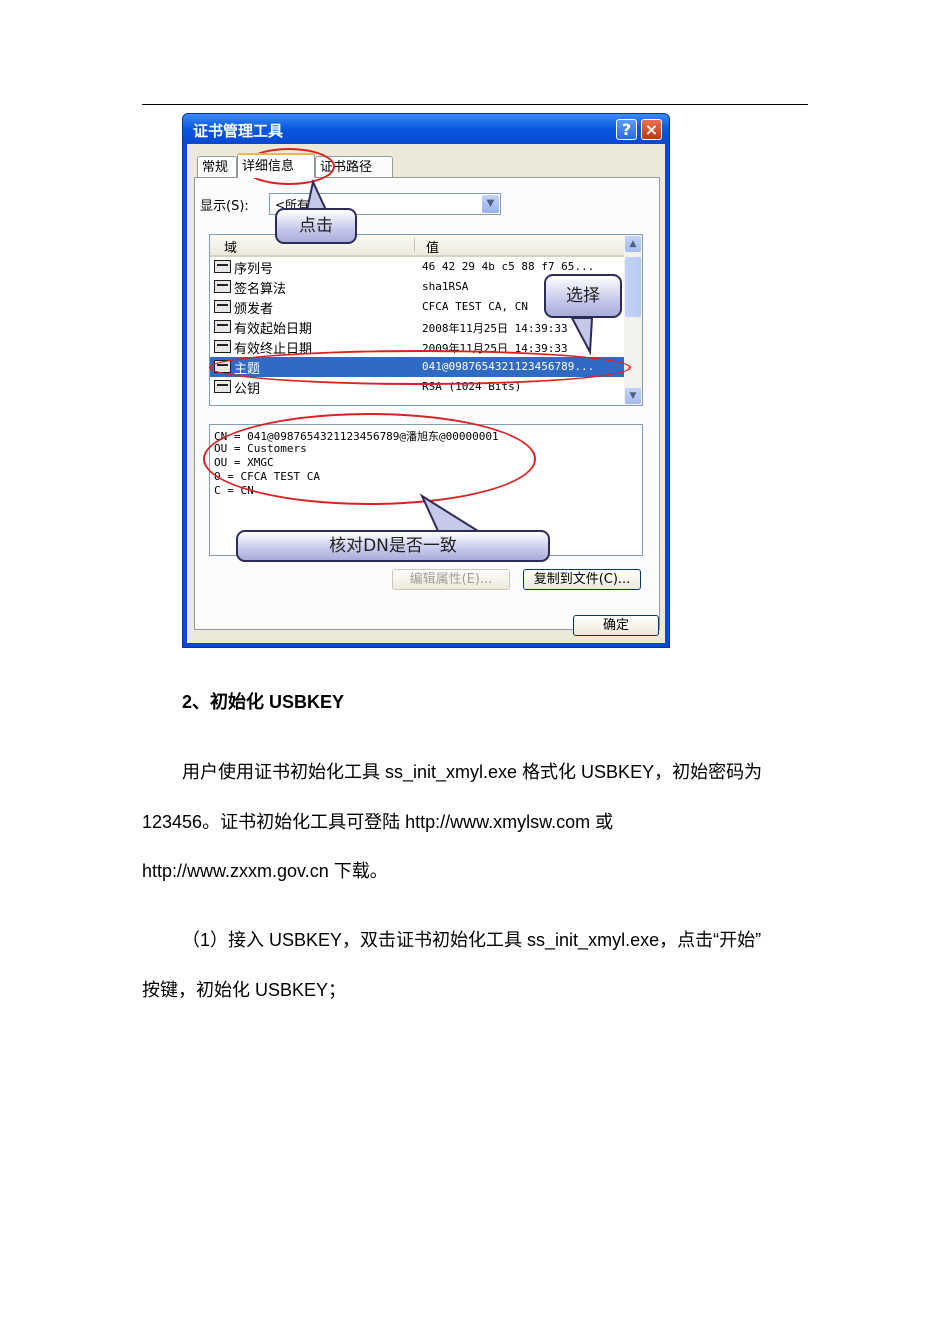  I want to click on paragraph-line: http://www.zxxm.gov.cn 下载。, so click(265, 871).